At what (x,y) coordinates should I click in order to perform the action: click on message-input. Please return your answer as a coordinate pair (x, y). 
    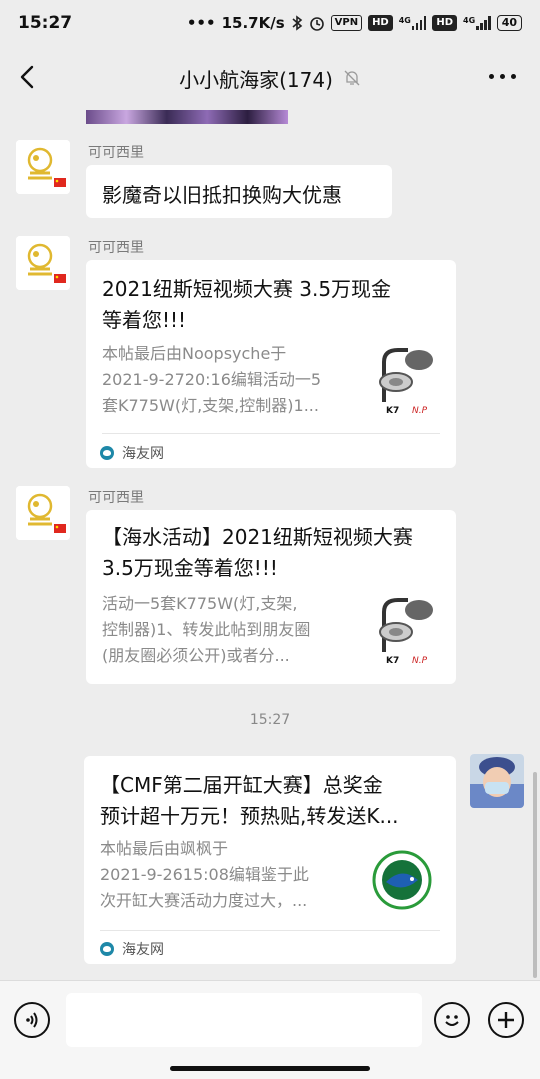
    Looking at the image, I should click on (244, 1020).